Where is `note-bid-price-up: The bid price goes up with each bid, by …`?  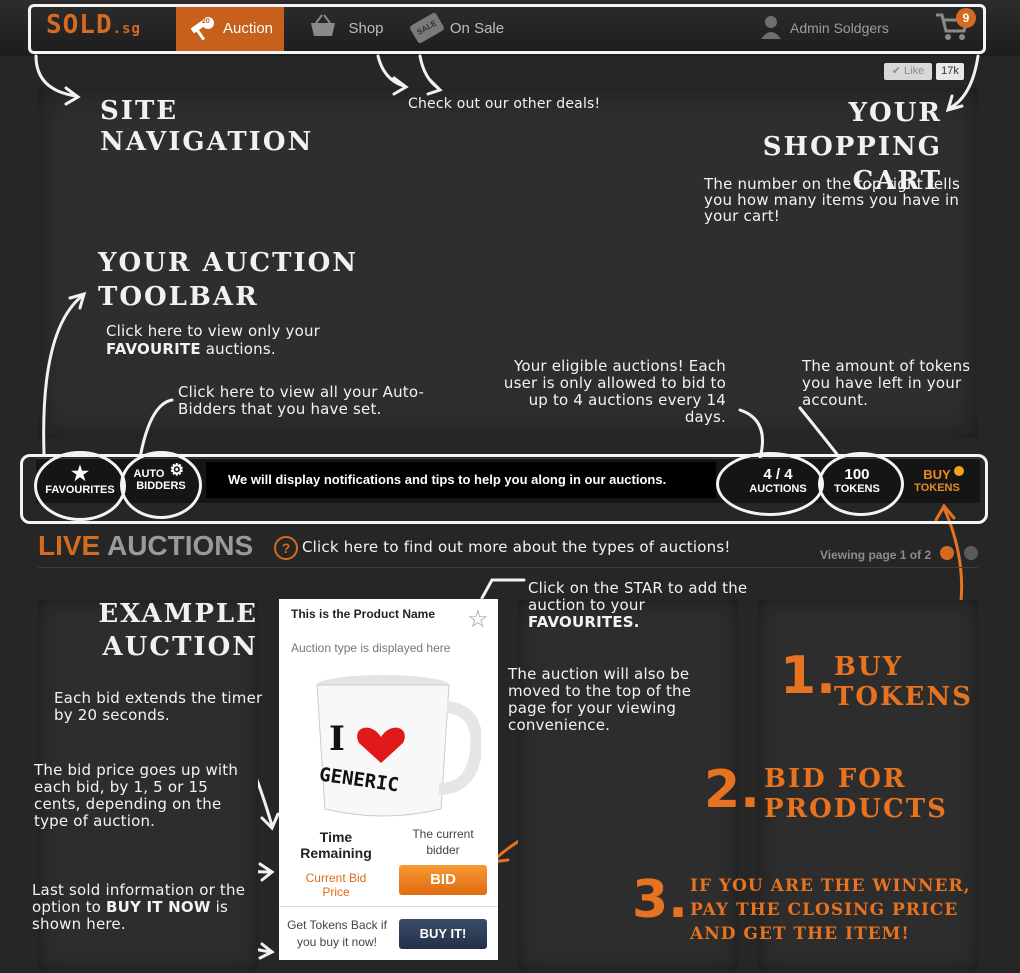
note-bid-price-up: The bid price goes up with each bid, by … is located at coordinates (136, 795).